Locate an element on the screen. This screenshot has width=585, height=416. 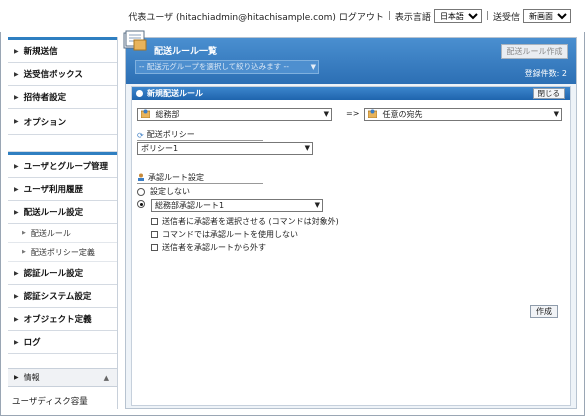
sidebar-item-usage-history: ▶ ユーザ利用履歴 is located at coordinates (62, 189).